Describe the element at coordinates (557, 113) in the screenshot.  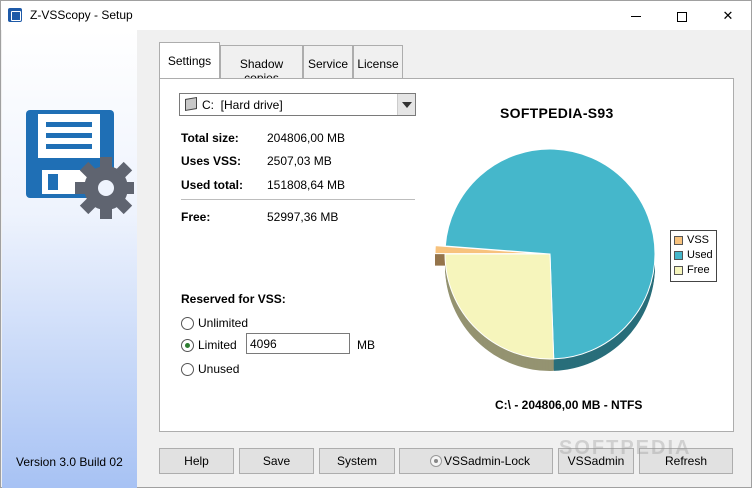
I see `chart-title: SOFTPEDIA-S93` at that location.